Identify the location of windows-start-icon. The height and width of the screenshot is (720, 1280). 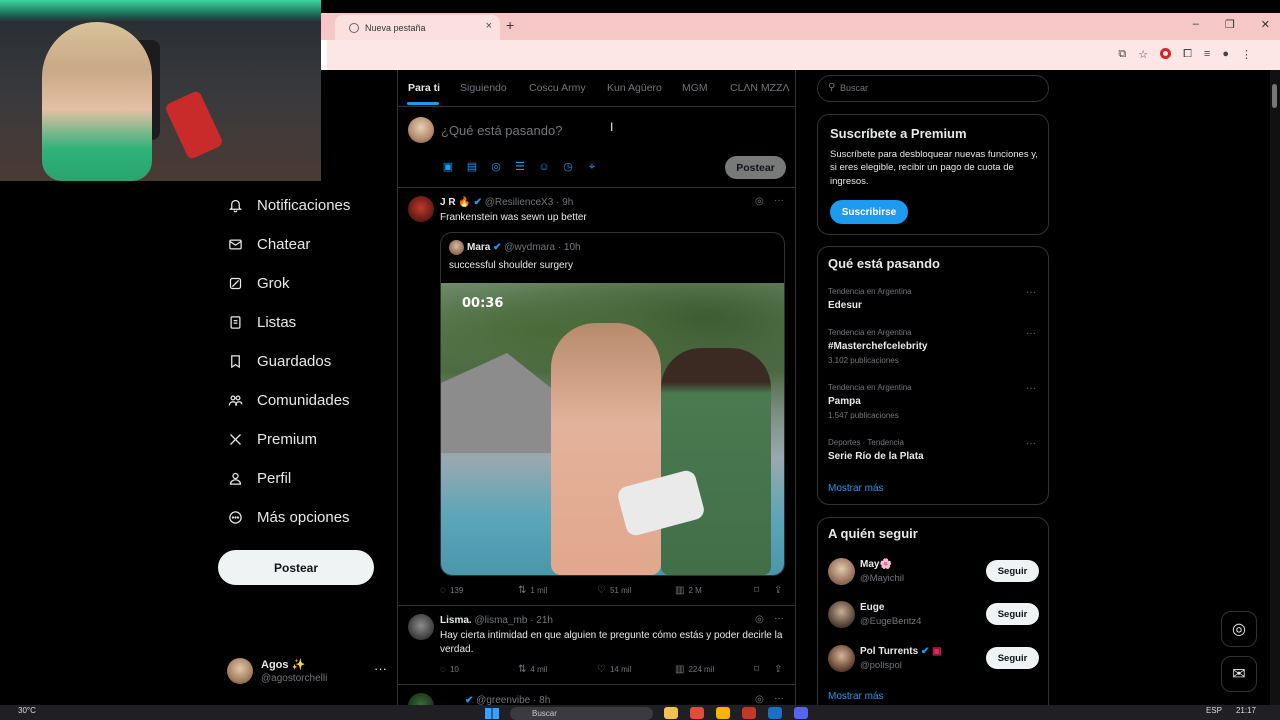
(492, 713).